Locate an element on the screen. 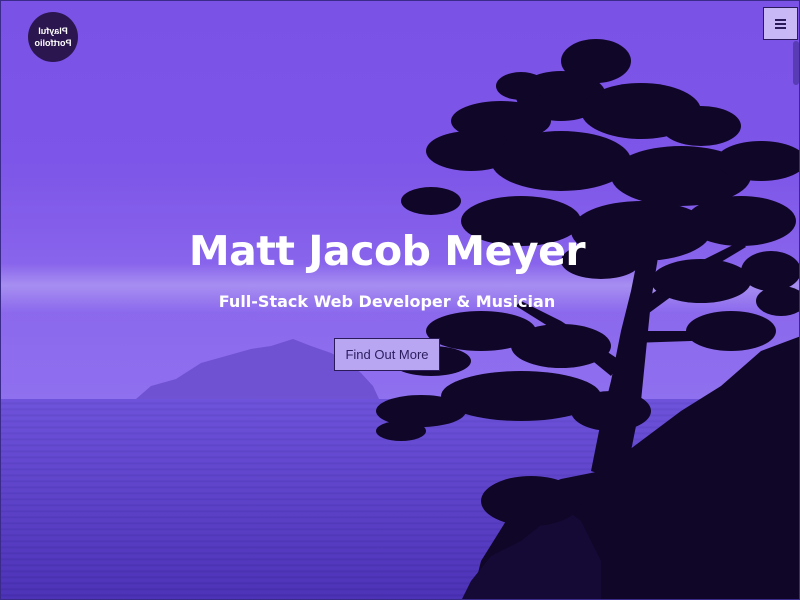 This screenshot has width=800, height=600. hamburger-icon is located at coordinates (780, 23).